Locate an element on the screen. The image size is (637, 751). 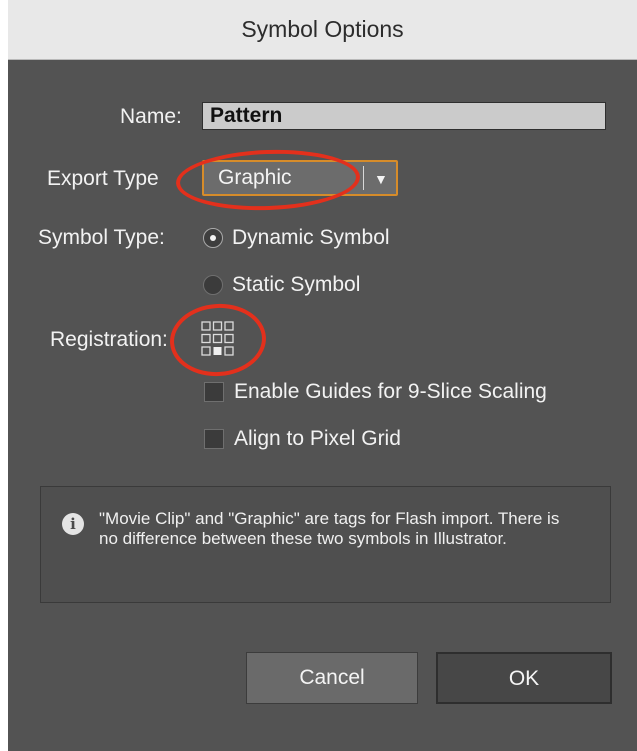
radio-static-symbol is located at coordinates (213, 285).